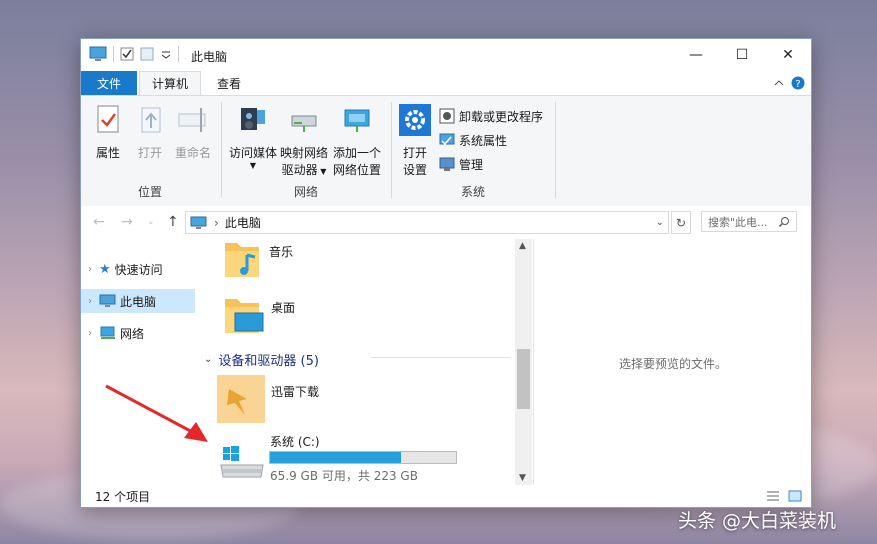 This screenshot has width=877, height=544. Describe the element at coordinates (241, 399) in the screenshot. I see `xunlei-drive-icon` at that location.